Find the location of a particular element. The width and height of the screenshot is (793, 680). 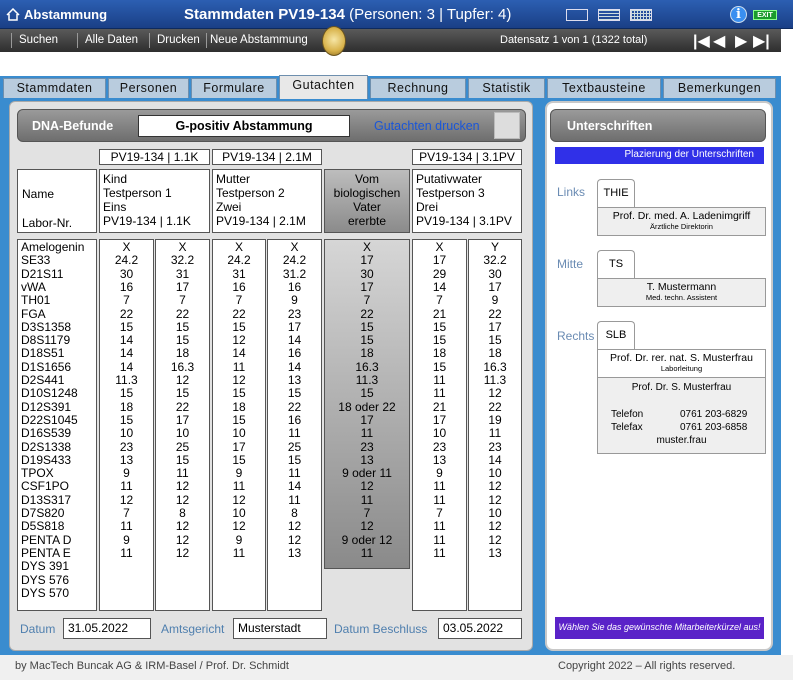

home-icon is located at coordinates (13, 14).